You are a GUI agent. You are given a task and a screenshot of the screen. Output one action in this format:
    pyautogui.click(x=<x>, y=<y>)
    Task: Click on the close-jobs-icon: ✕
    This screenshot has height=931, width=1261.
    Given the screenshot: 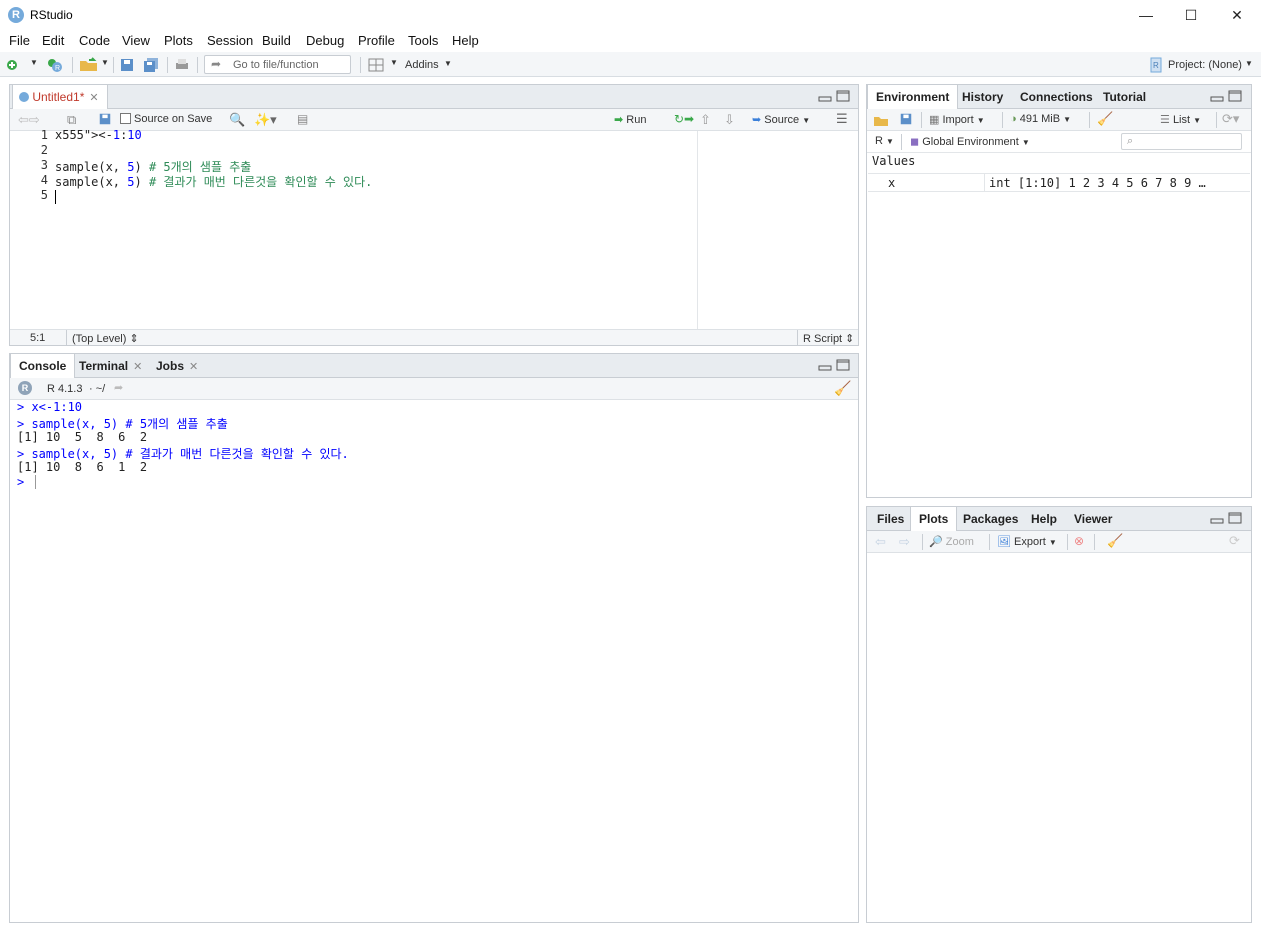 What is the action you would take?
    pyautogui.click(x=193, y=367)
    